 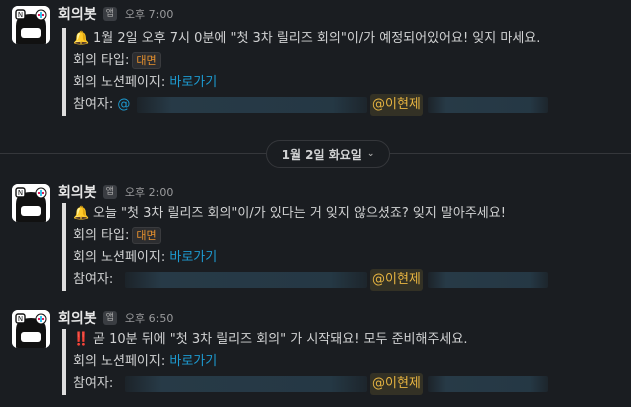 I want to click on timestamp: 오후 7:00, so click(x=149, y=14).